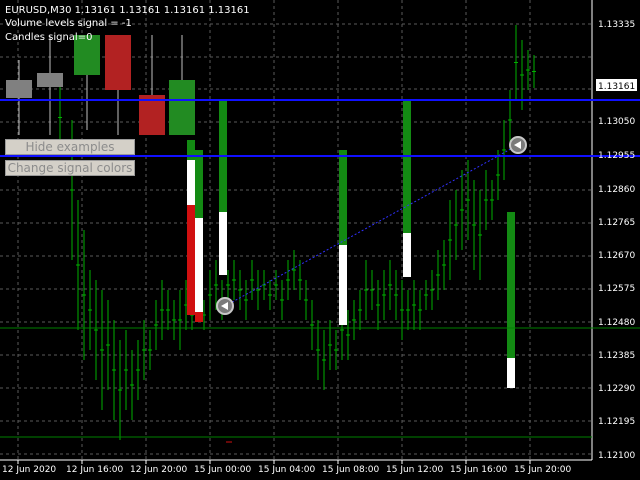 The image size is (640, 480). I want to click on price-label: 1.12765, so click(616, 223).